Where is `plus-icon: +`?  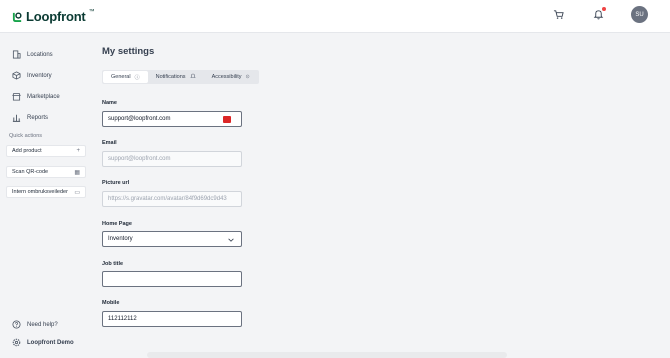
plus-icon: + is located at coordinates (78, 151).